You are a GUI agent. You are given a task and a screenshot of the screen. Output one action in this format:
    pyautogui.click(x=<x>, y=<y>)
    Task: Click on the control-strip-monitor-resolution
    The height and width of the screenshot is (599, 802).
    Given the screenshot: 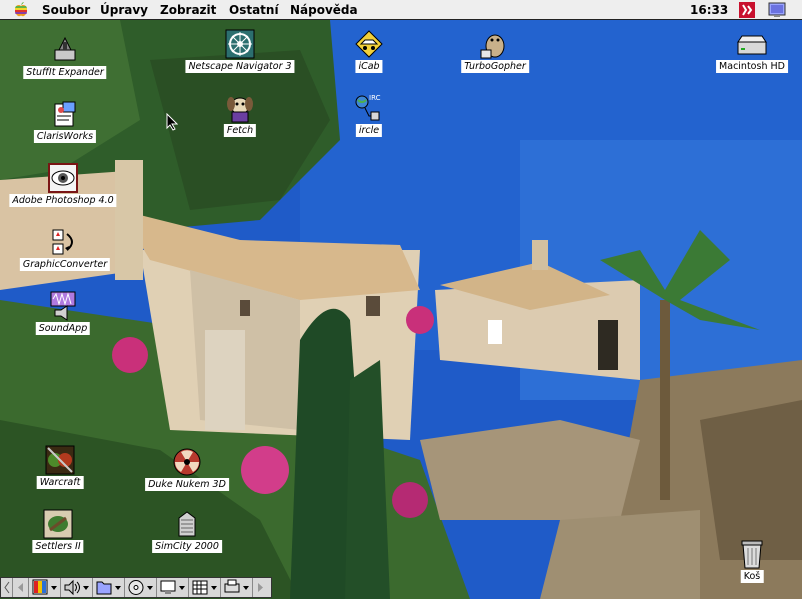 What is the action you would take?
    pyautogui.click(x=173, y=587)
    